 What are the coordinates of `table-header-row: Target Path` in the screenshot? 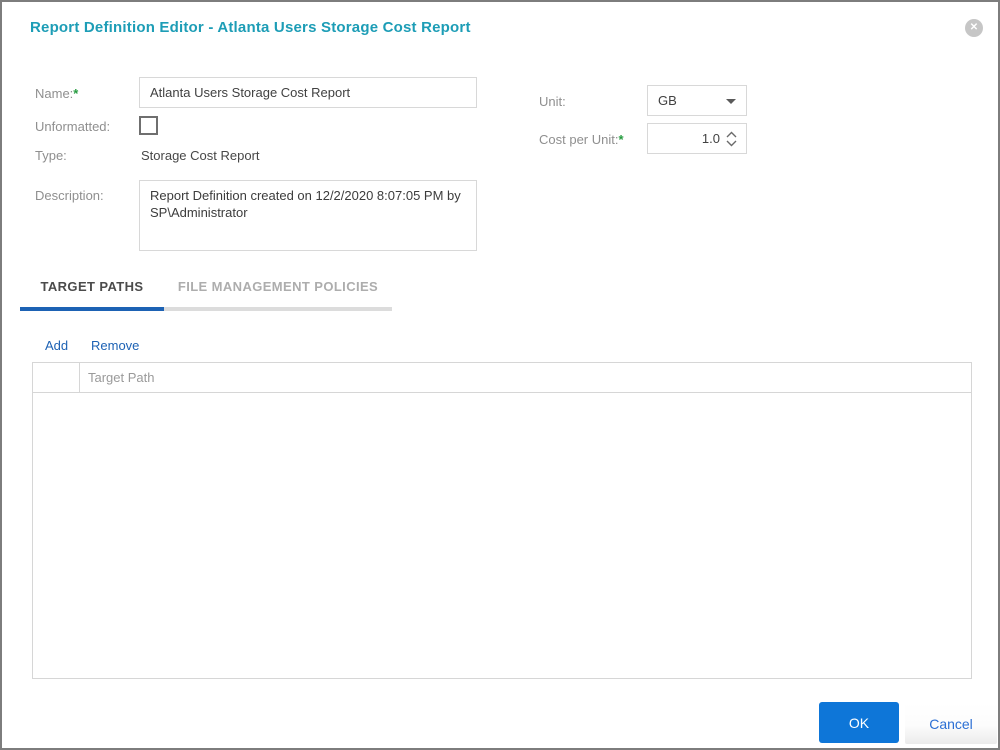 It's located at (502, 378).